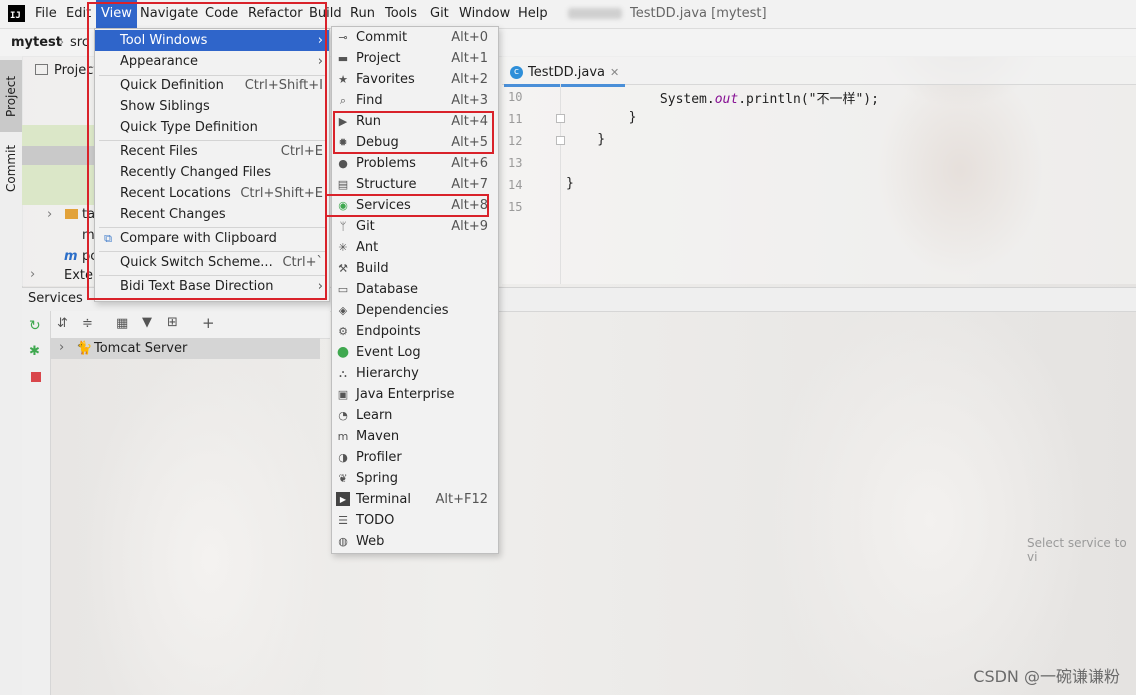  What do you see at coordinates (122, 323) in the screenshot?
I see `group-by-icon: ▦` at bounding box center [122, 323].